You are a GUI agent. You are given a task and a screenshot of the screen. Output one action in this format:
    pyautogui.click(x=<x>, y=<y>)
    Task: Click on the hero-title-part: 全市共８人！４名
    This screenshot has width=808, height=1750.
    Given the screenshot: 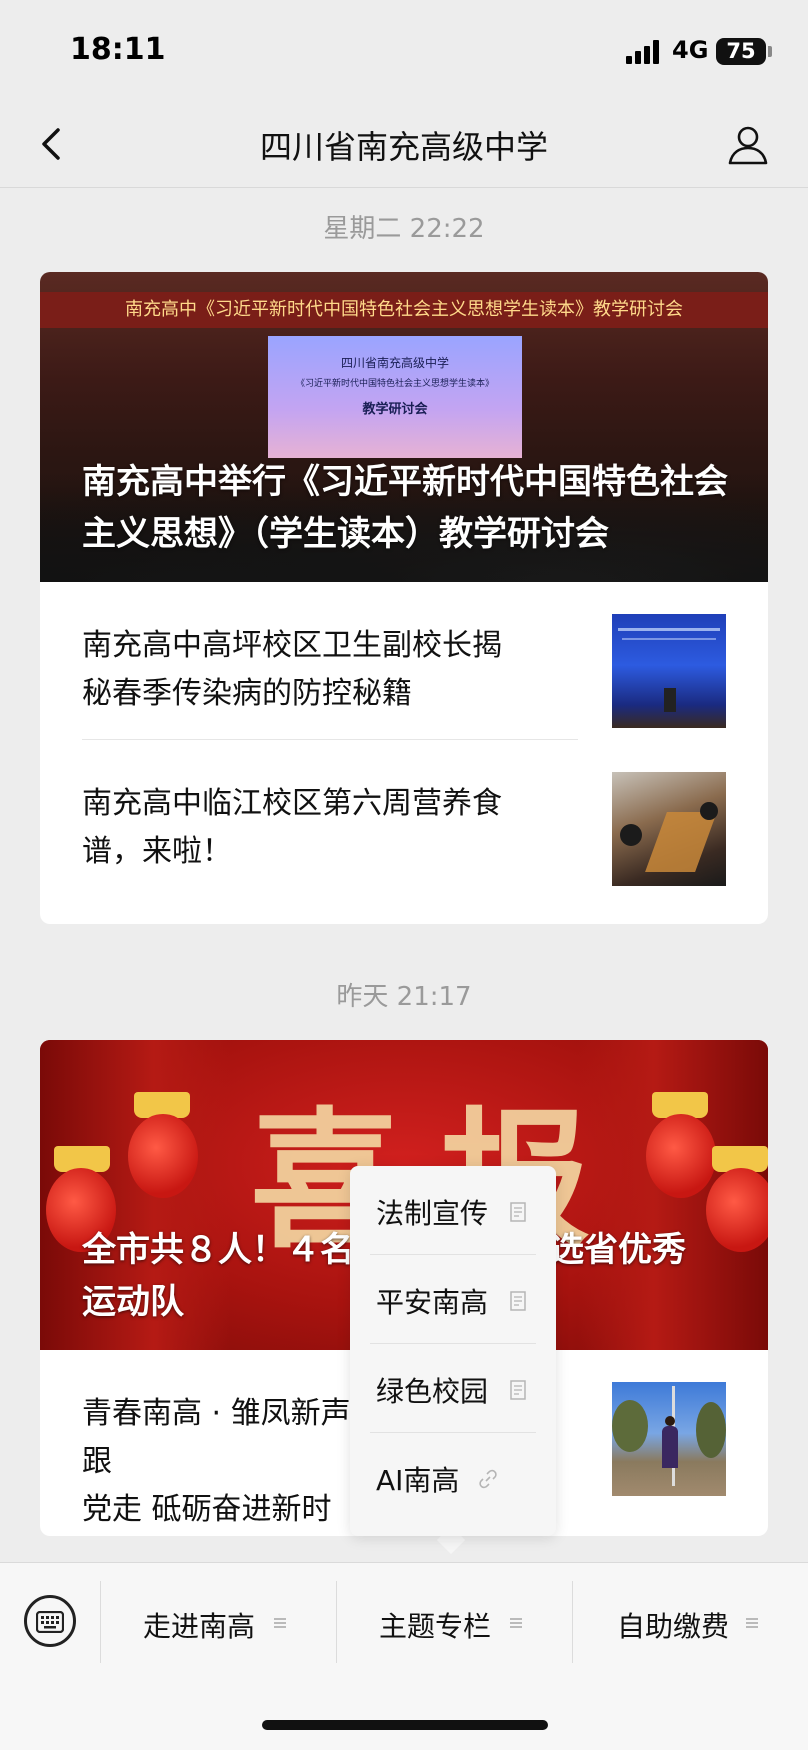 What is the action you would take?
    pyautogui.click(x=218, y=1250)
    